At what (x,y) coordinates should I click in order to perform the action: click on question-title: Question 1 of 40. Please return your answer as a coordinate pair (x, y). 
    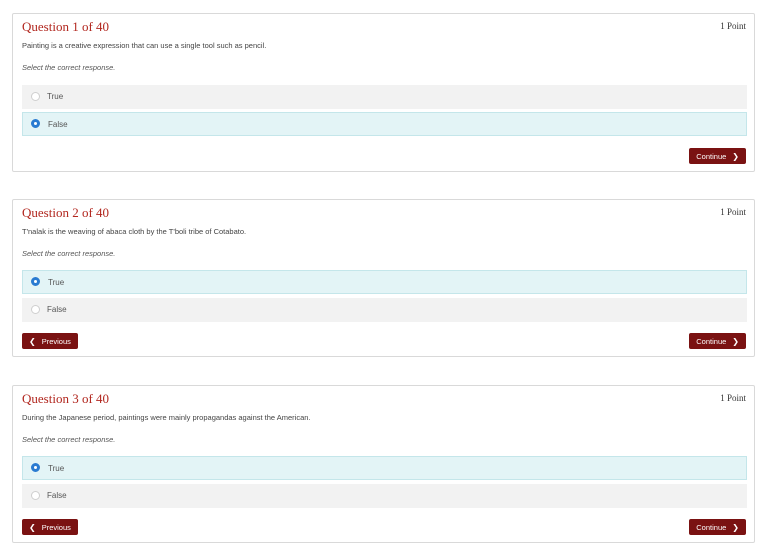
    Looking at the image, I should click on (66, 26).